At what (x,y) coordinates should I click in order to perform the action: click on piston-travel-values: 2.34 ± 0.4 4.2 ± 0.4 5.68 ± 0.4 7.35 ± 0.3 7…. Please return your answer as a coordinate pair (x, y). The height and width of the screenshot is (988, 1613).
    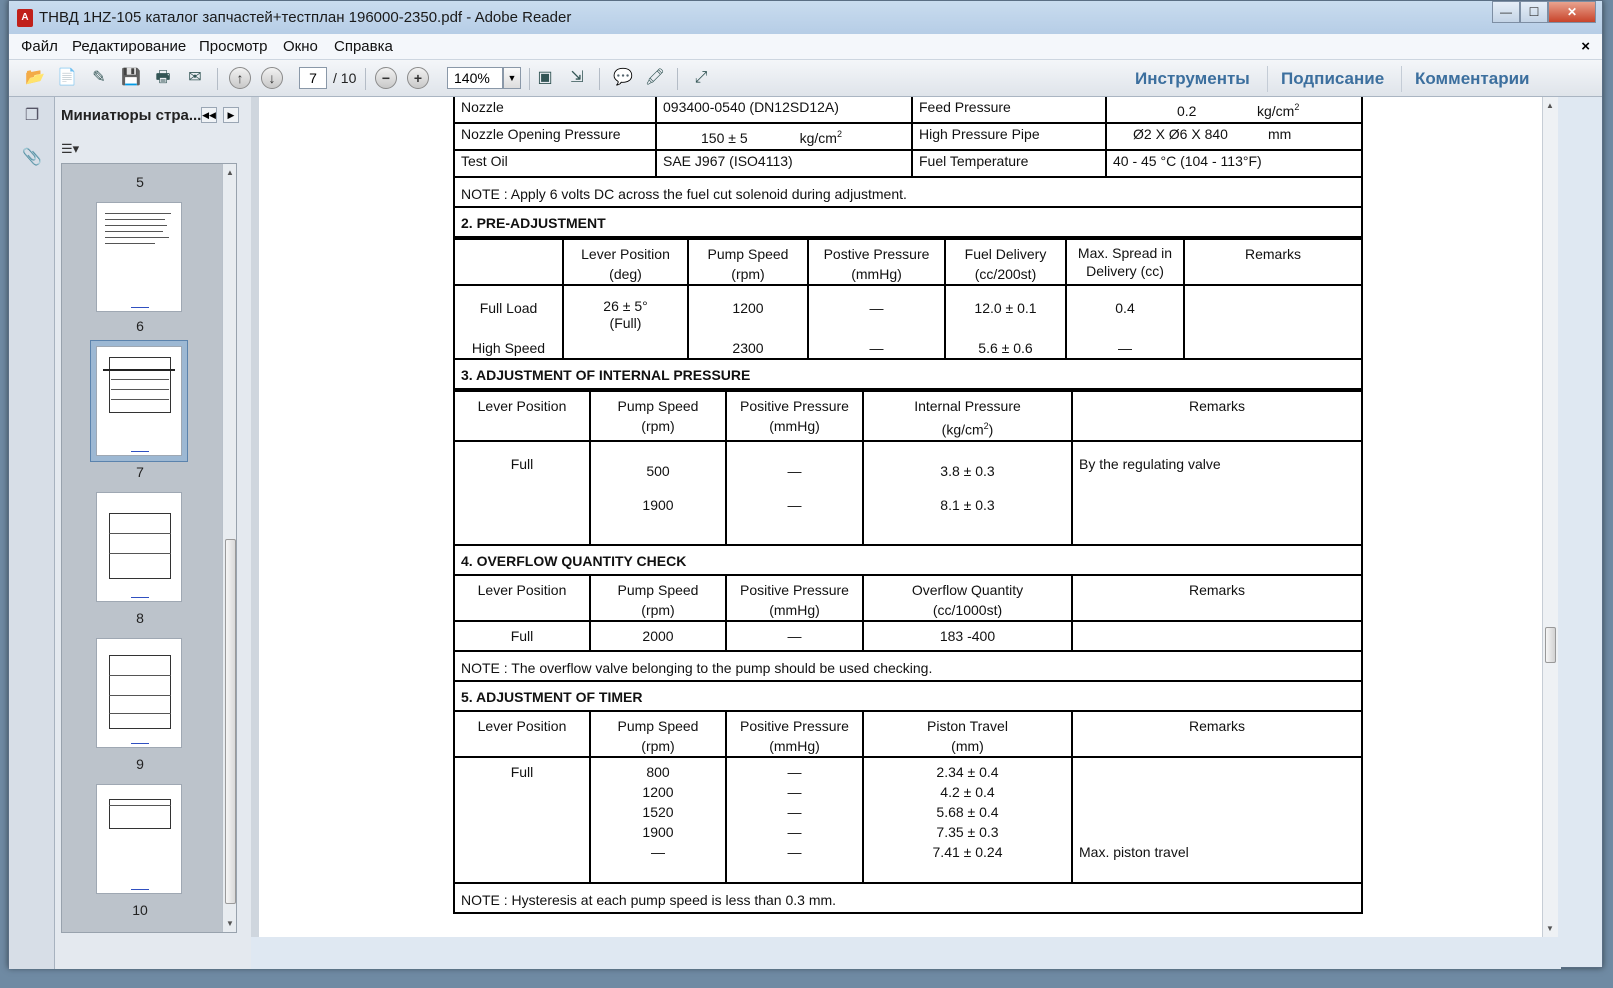
    Looking at the image, I should click on (967, 819).